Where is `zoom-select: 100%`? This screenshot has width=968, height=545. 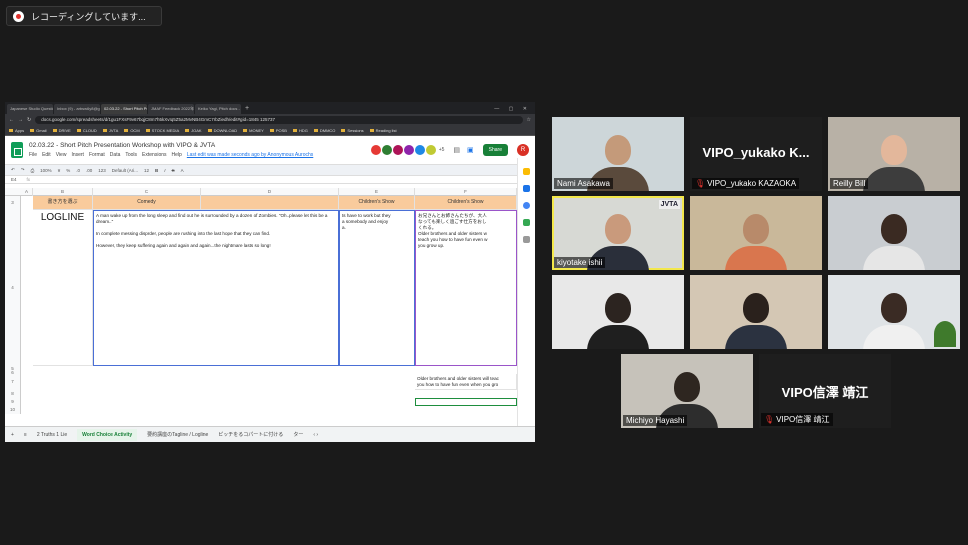 zoom-select: 100% is located at coordinates (46, 170).